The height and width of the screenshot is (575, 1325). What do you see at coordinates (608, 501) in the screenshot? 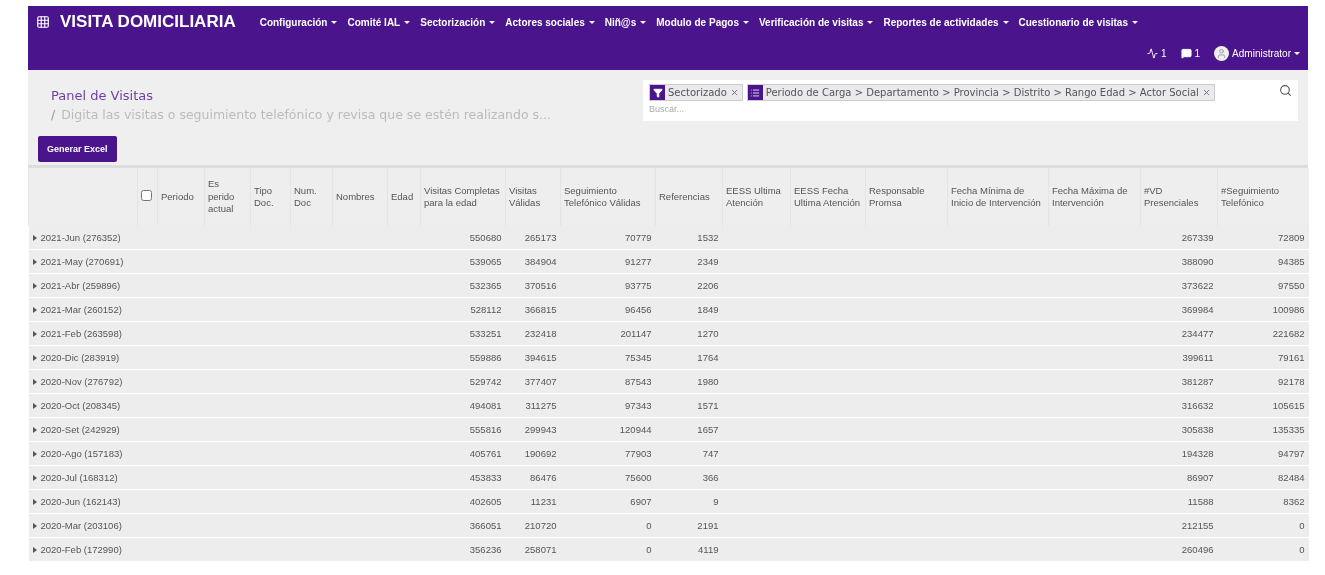
I see `table-cell: 6907` at bounding box center [608, 501].